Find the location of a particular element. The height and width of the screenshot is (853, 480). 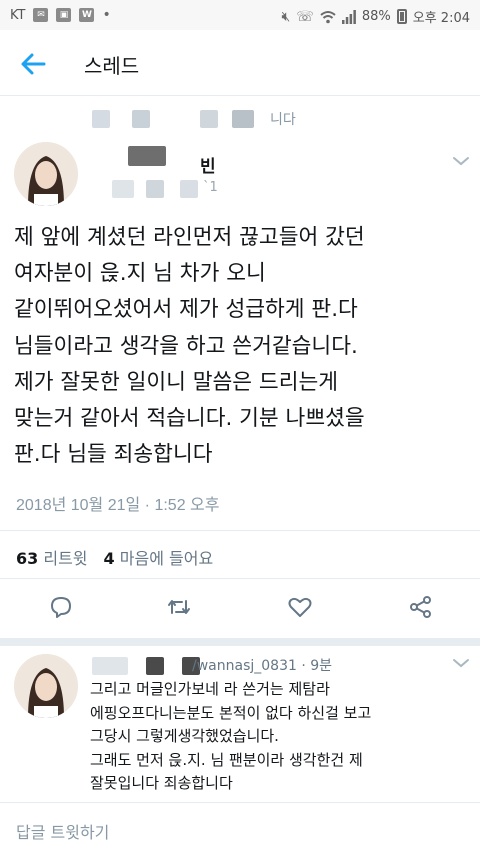

reply-input-placeholder: 답글 트윗하기 is located at coordinates (62, 831).